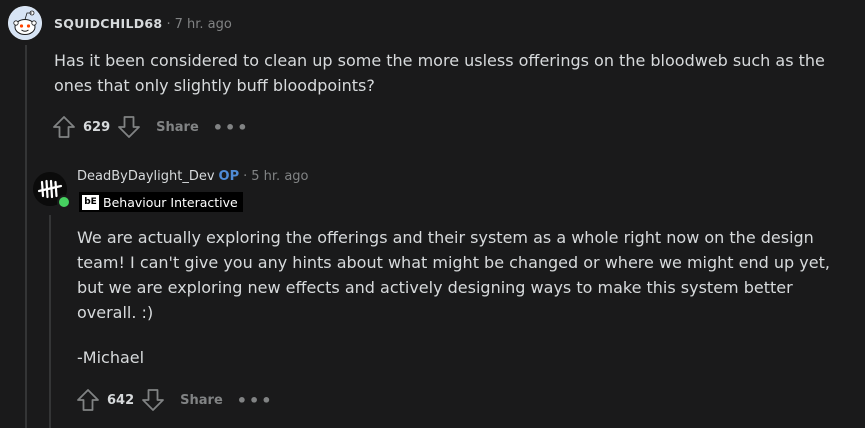 The height and width of the screenshot is (428, 865). I want to click on thread-line-comment1, so click(26, 236).